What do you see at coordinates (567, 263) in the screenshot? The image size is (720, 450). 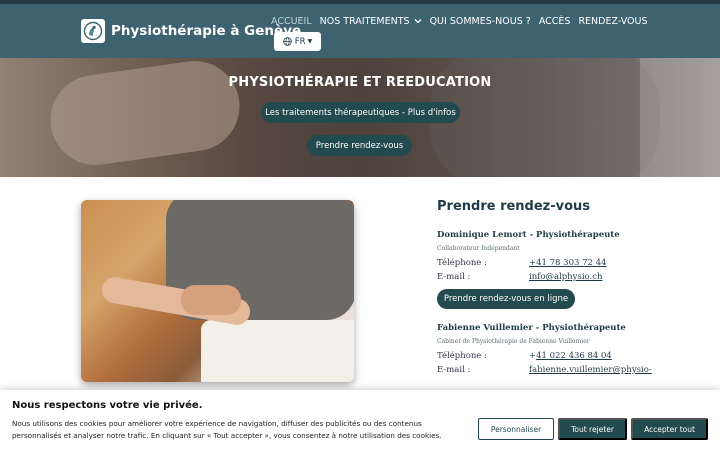 I see `phone-link: +41 78 303 72 44` at bounding box center [567, 263].